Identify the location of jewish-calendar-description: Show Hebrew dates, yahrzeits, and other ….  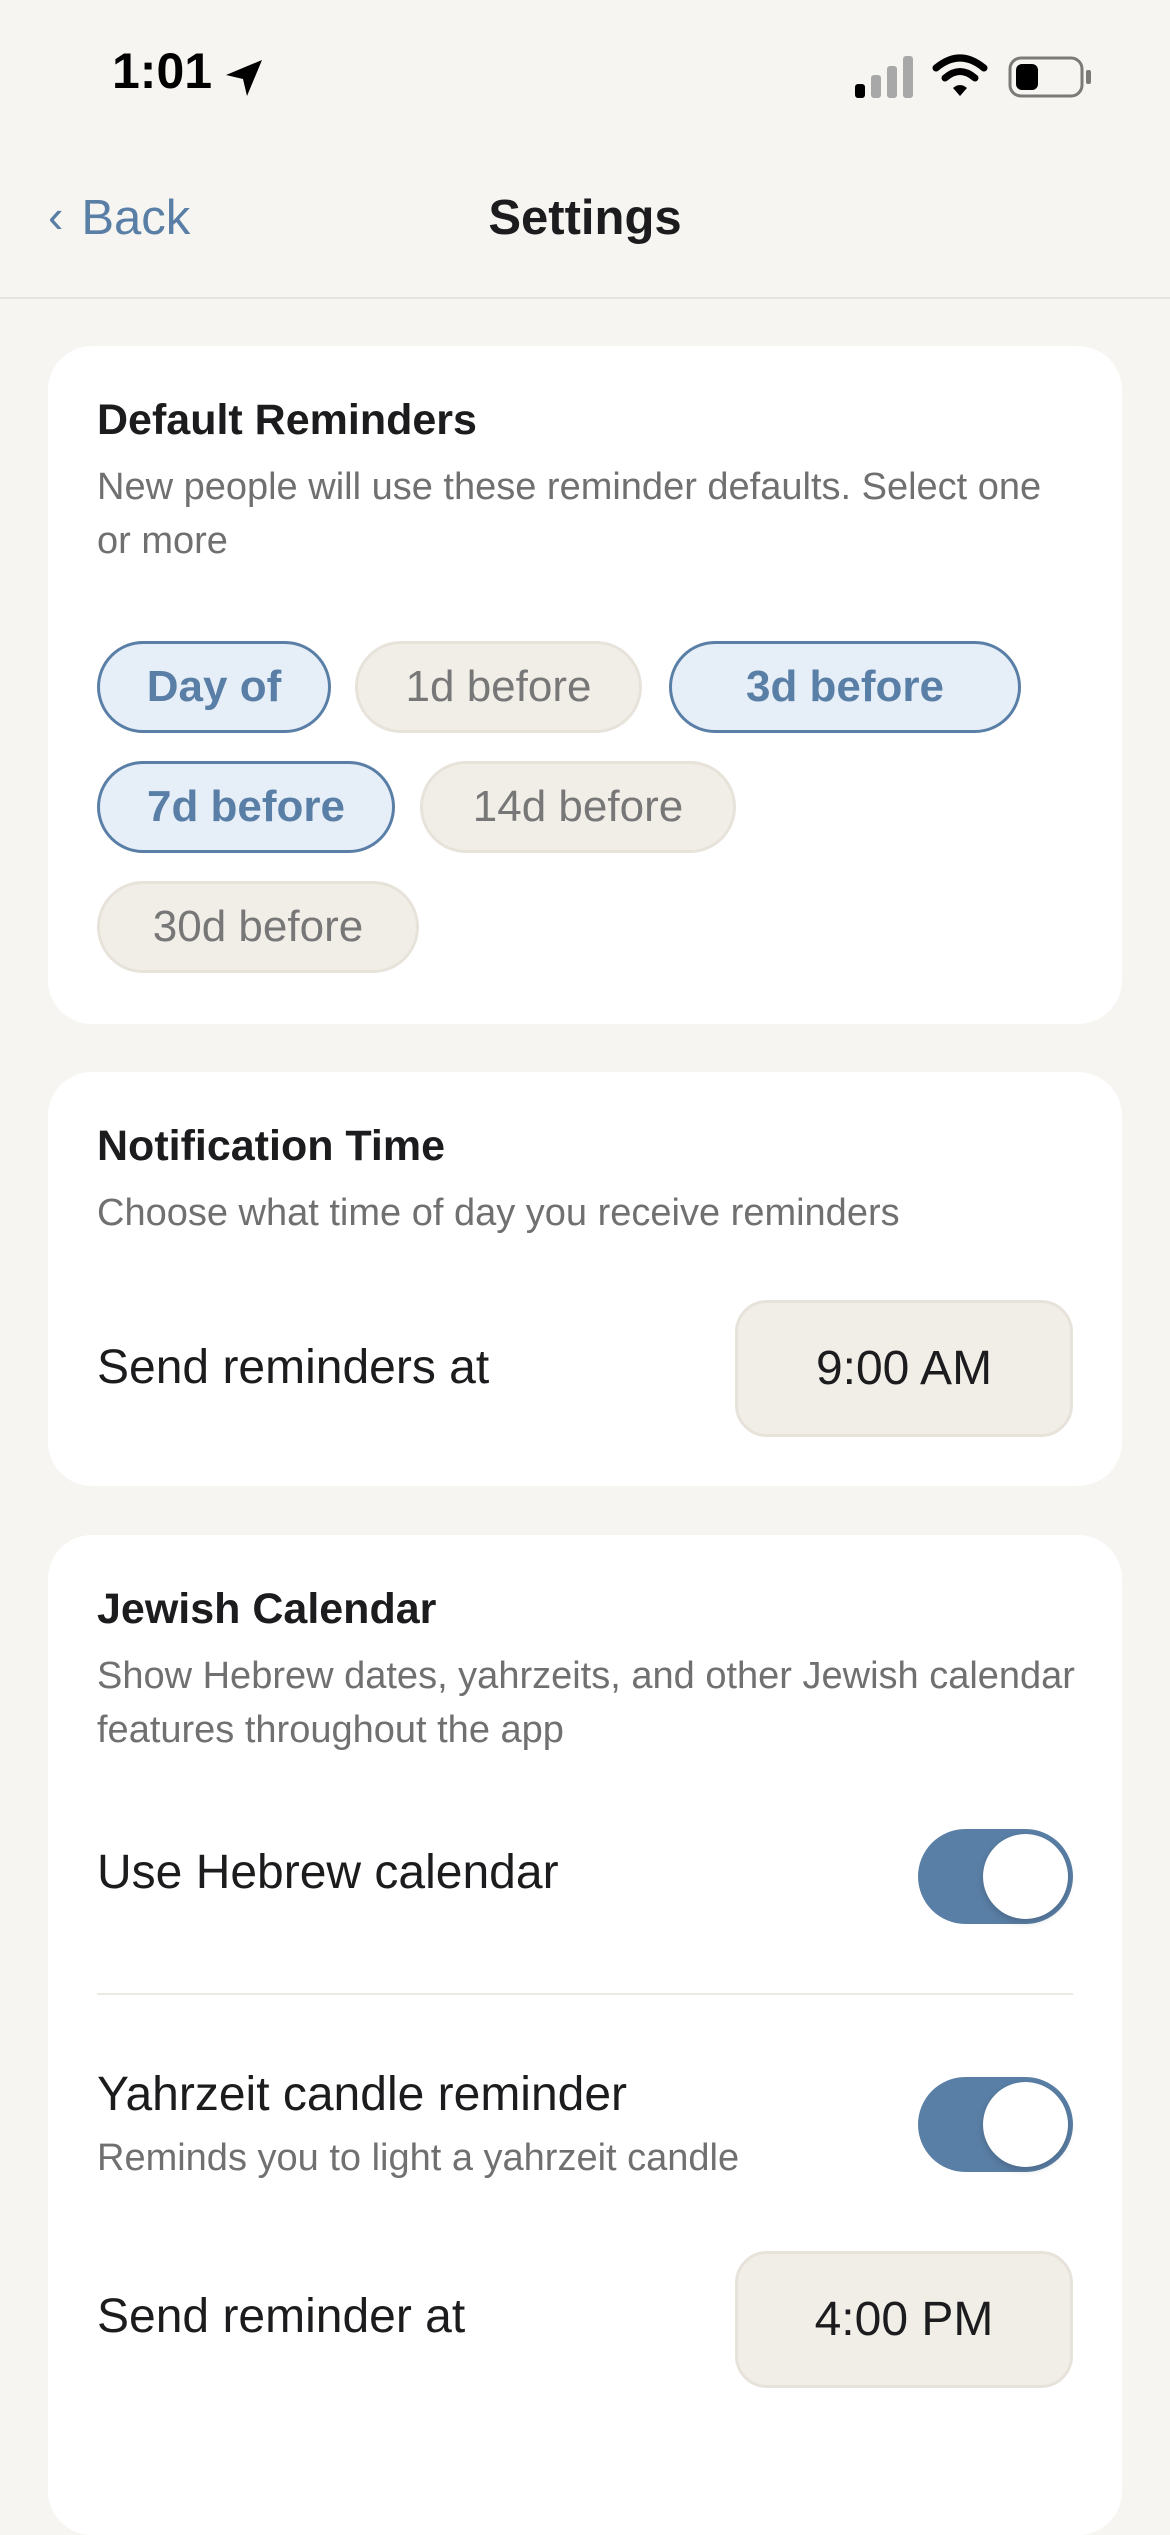
(586, 1703).